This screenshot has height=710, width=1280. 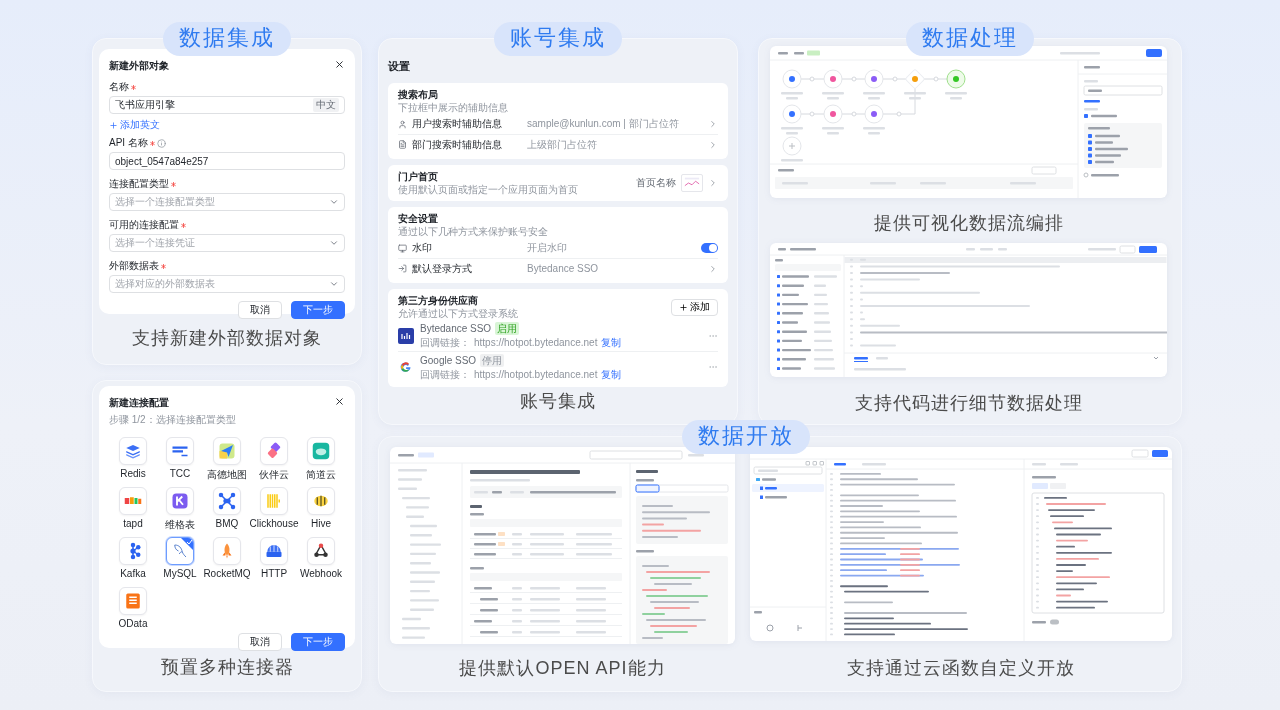 I want to click on feature-caption: 预置多种连接器, so click(x=227, y=667).